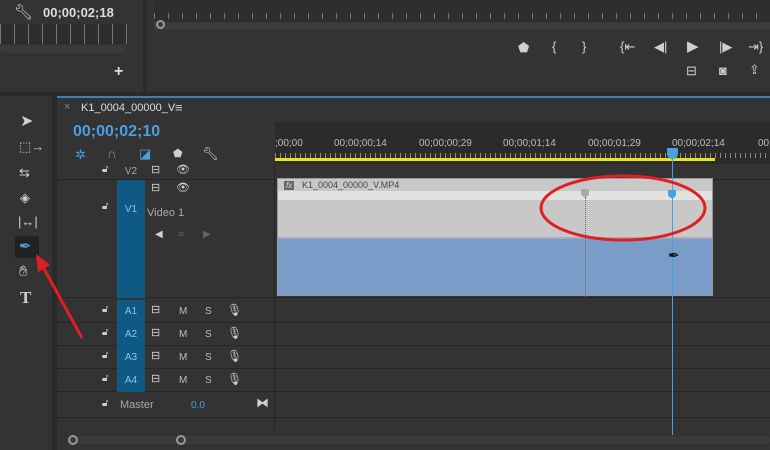  I want to click on annotation-ellipse, so click(623, 208).